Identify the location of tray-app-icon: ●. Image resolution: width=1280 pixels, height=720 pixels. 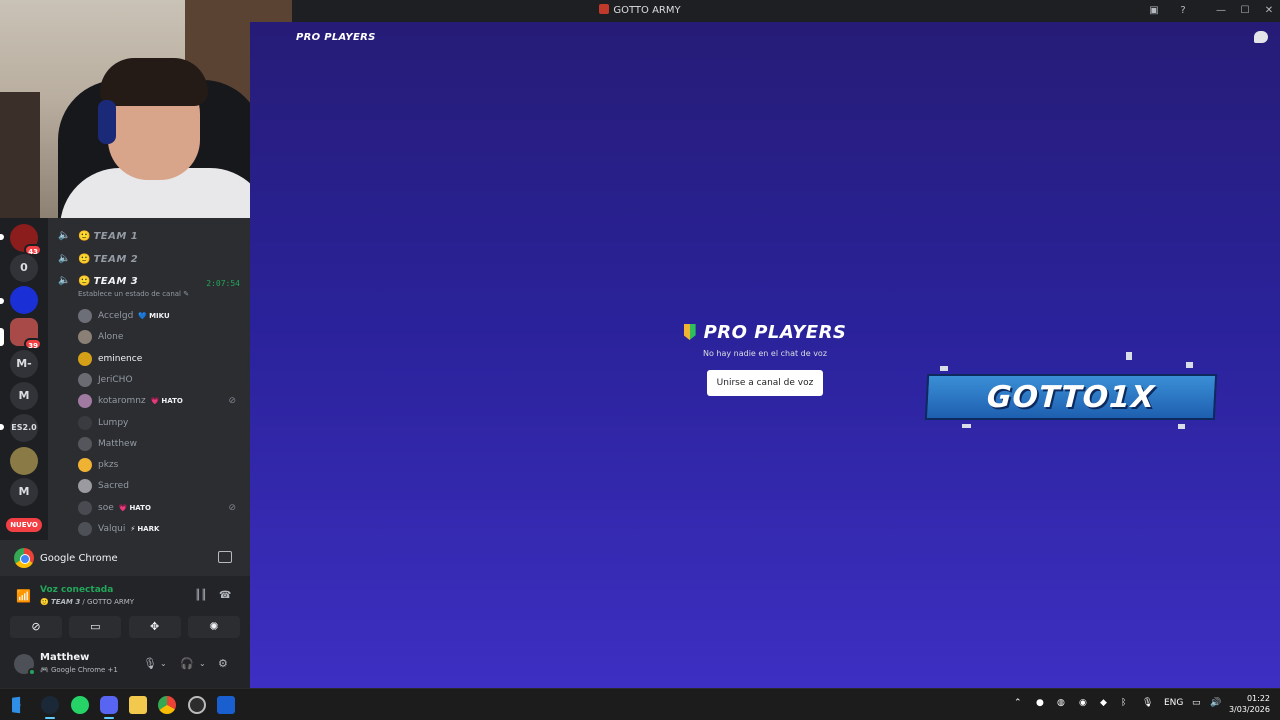
(1040, 703).